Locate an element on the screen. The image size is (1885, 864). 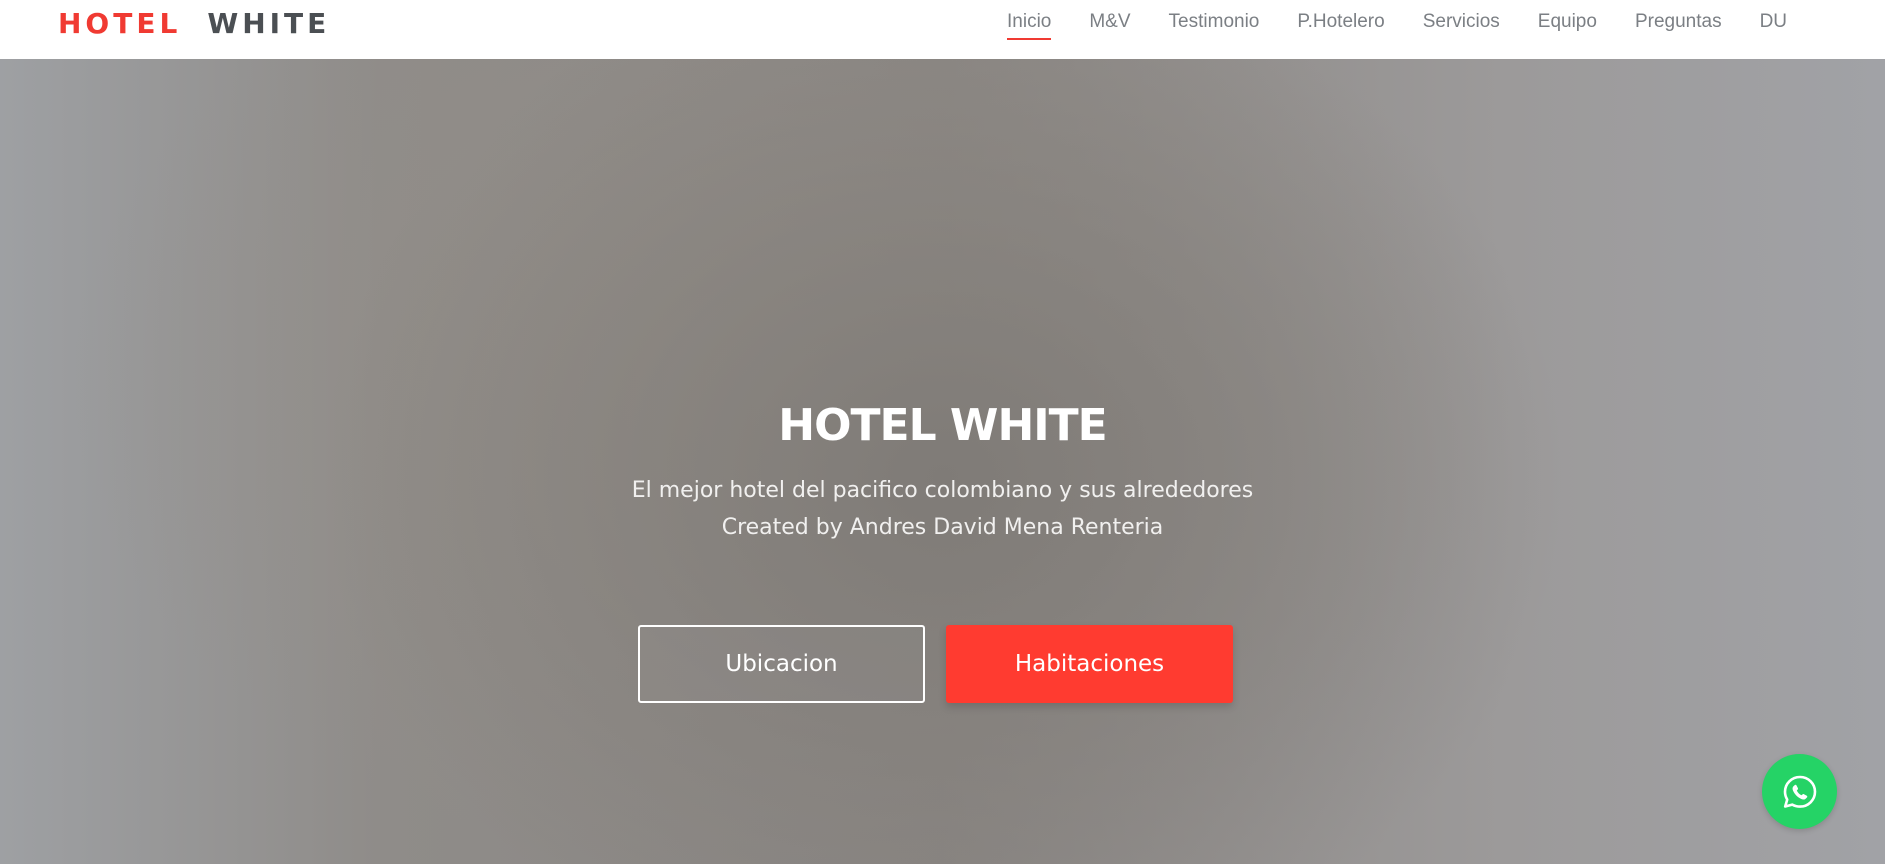
habitaciones-button: Habitaciones is located at coordinates (1089, 664).